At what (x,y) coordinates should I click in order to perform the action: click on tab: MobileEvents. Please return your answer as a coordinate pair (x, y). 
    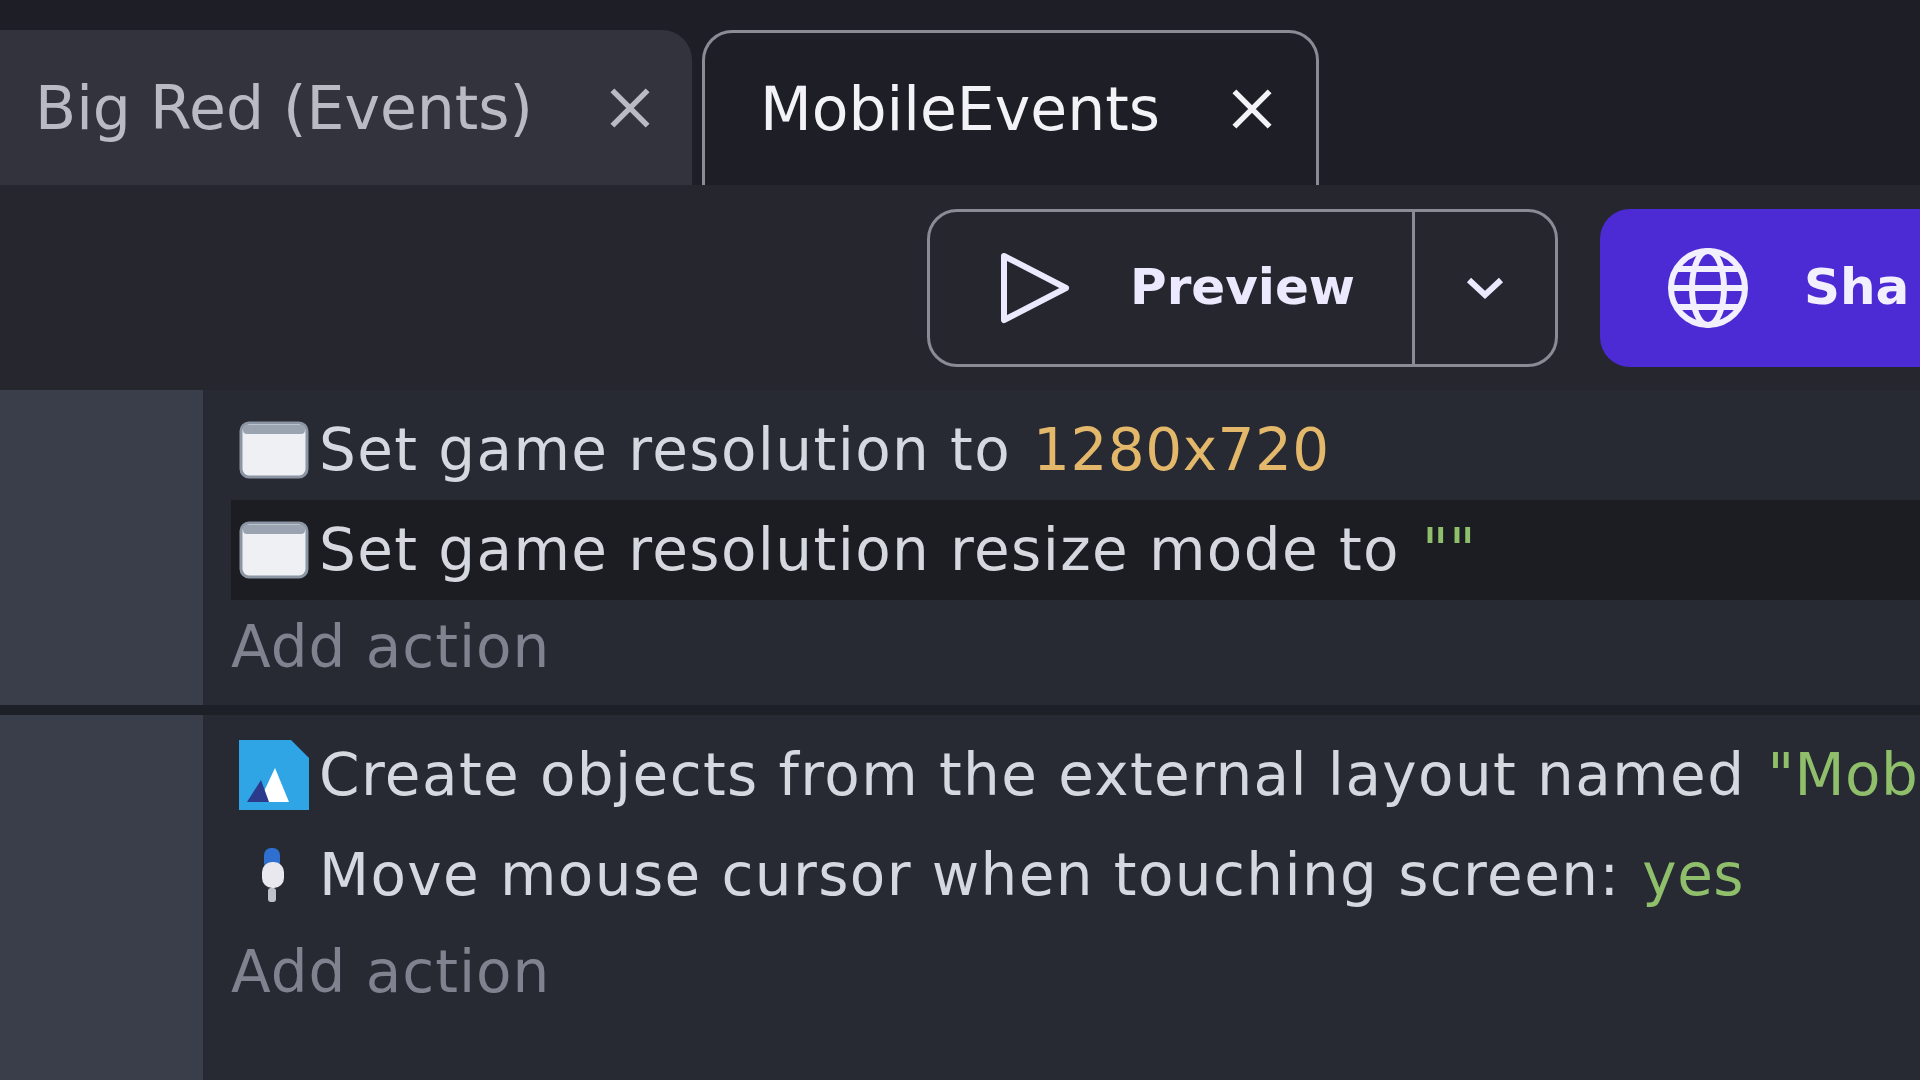
    Looking at the image, I should click on (1010, 107).